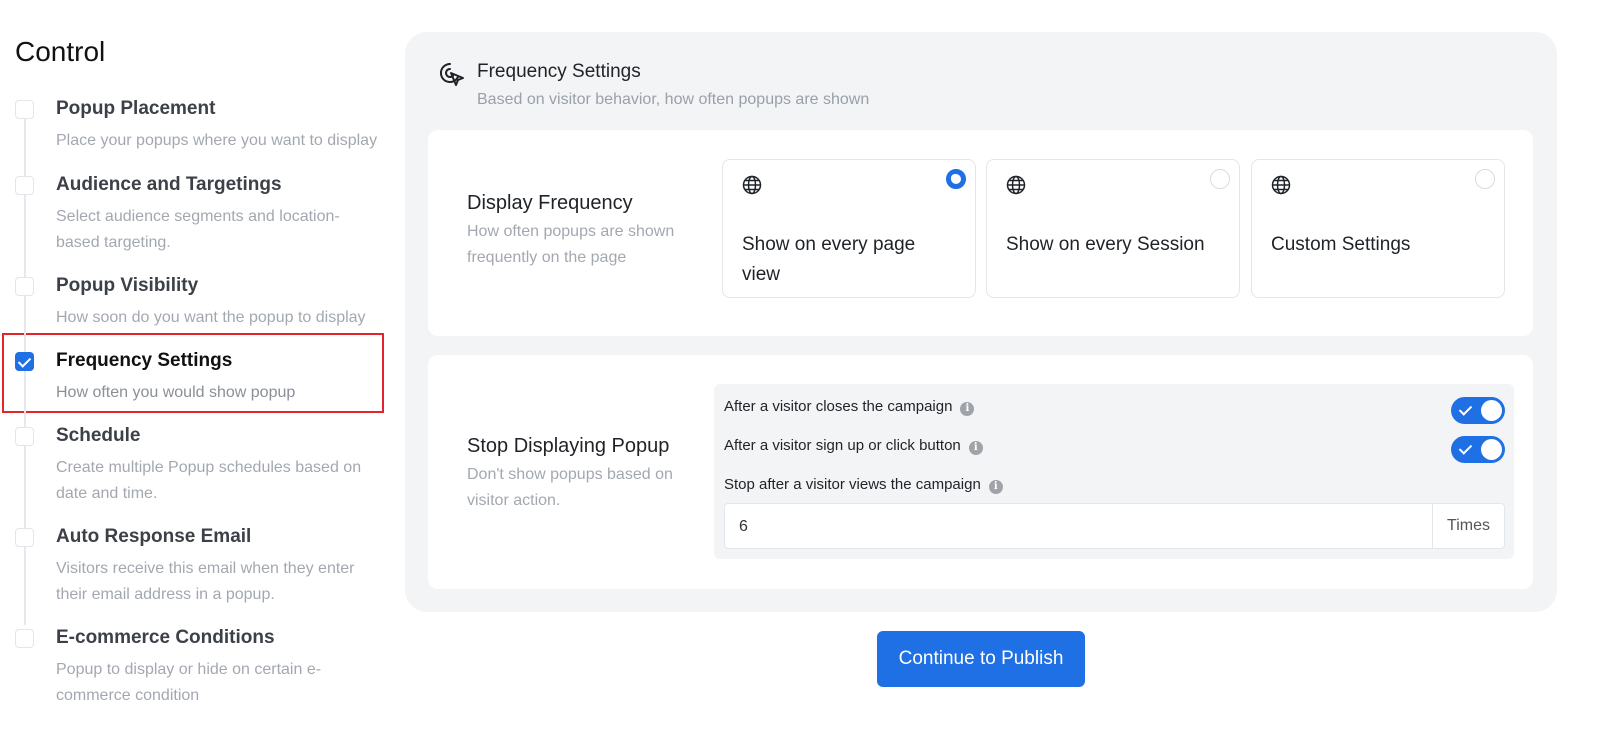  Describe the element at coordinates (127, 285) in the screenshot. I see `step-title: Popup Visibility` at that location.